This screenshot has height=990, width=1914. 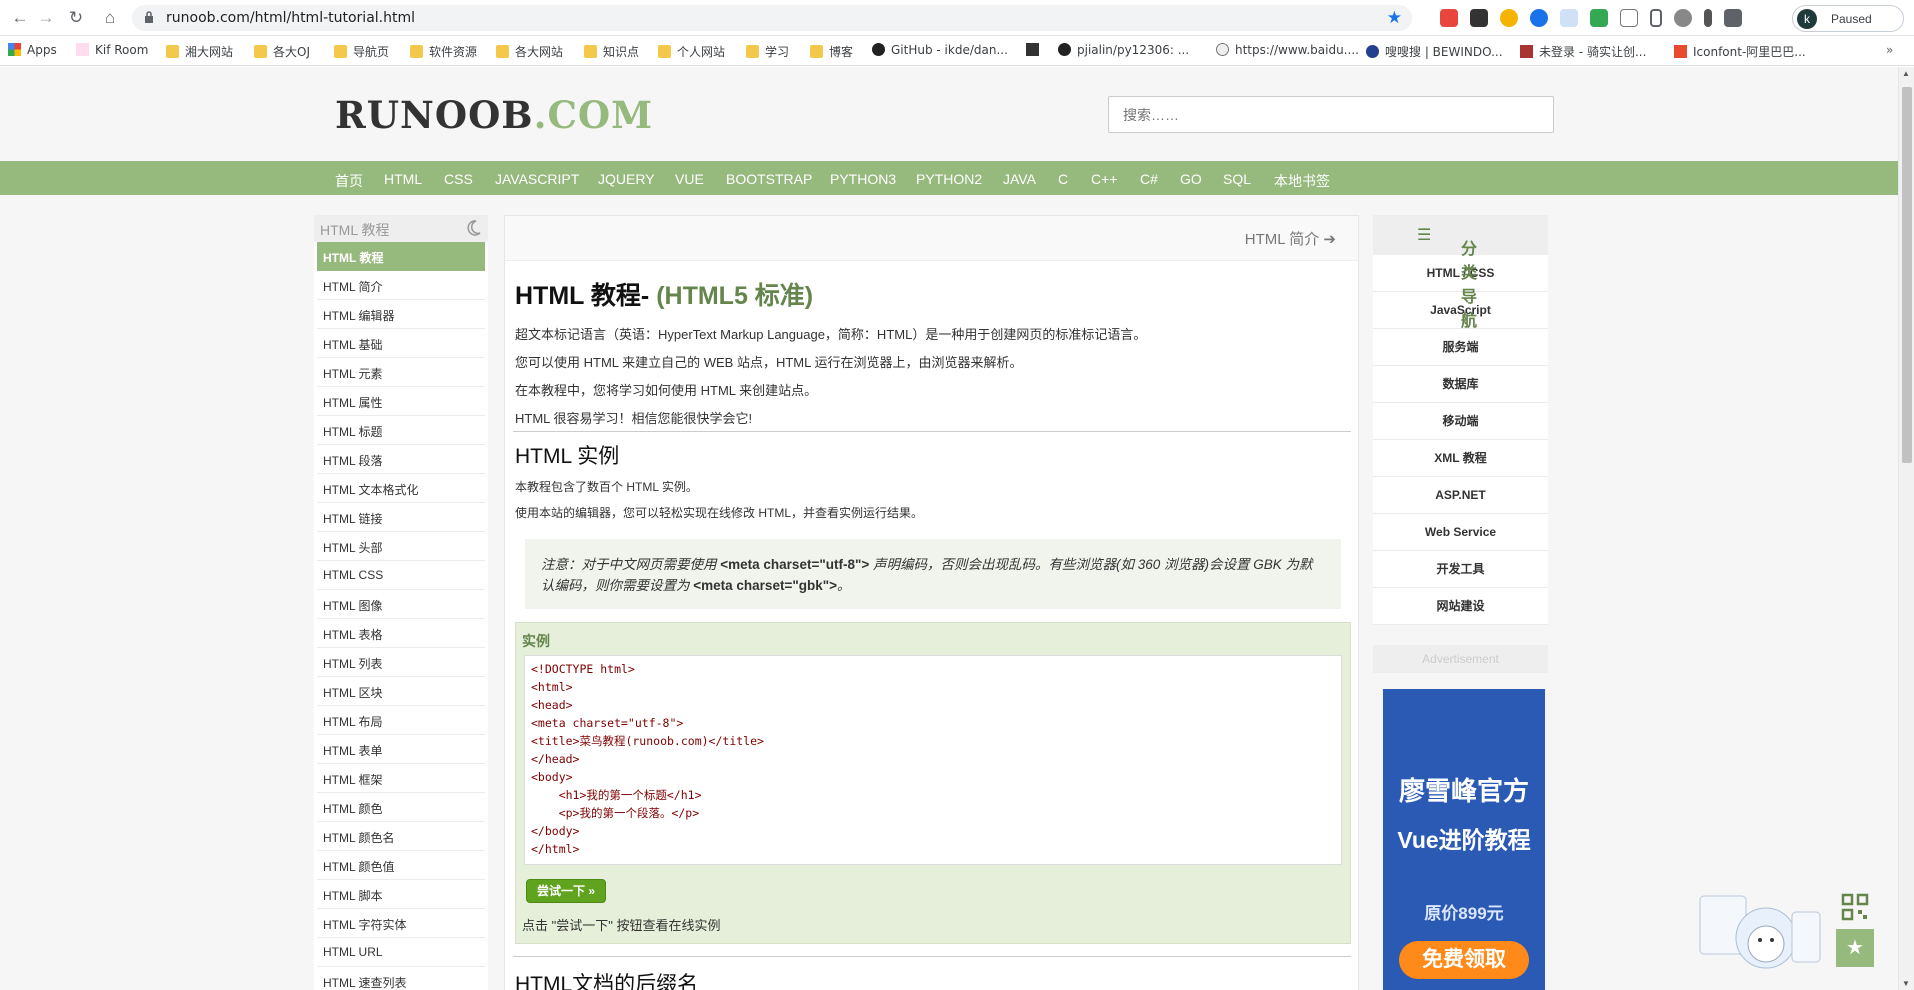 What do you see at coordinates (949, 179) in the screenshot?
I see `nav-python2: PYTHON2` at bounding box center [949, 179].